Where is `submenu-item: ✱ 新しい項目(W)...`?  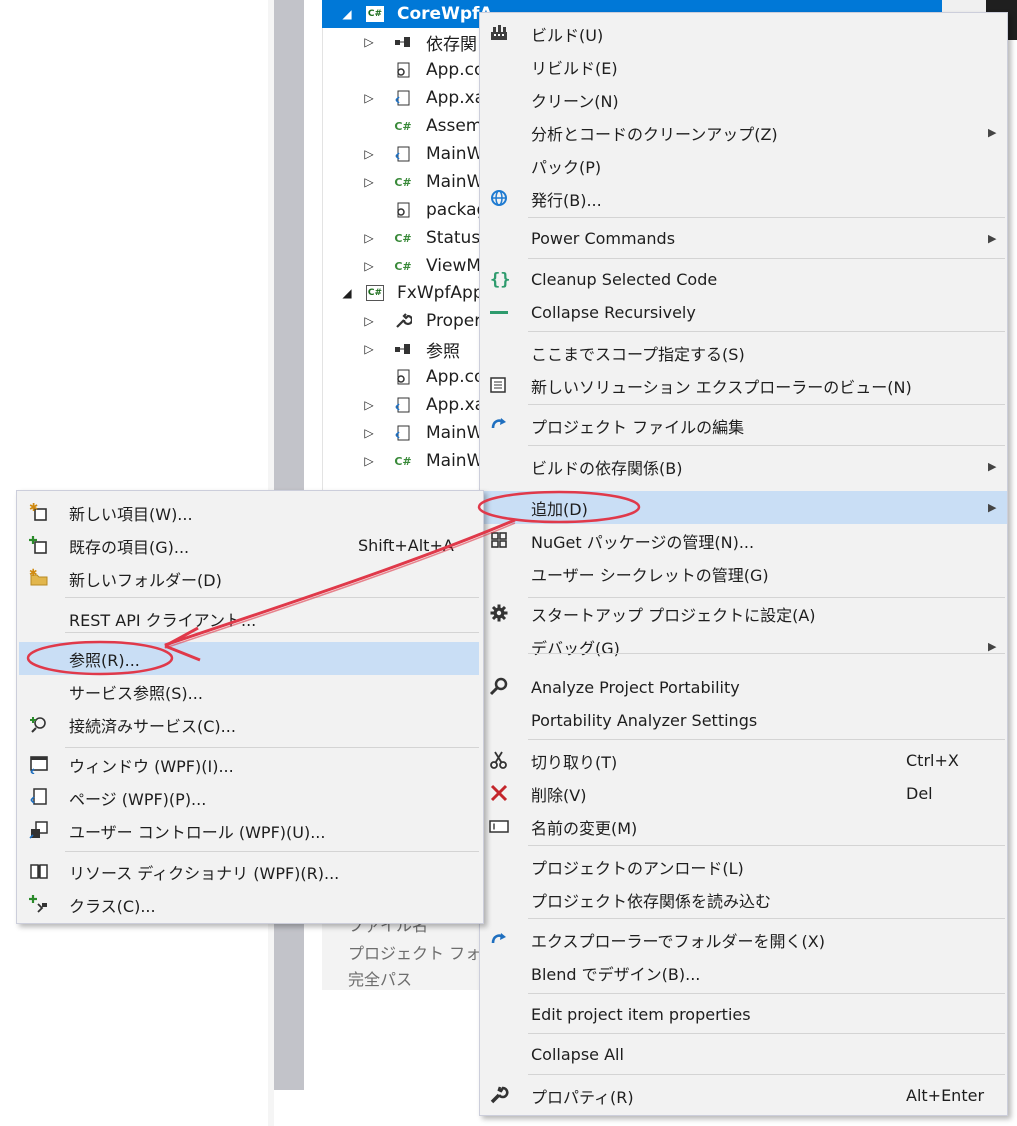 submenu-item: ✱ 新しい項目(W)... is located at coordinates (249, 512).